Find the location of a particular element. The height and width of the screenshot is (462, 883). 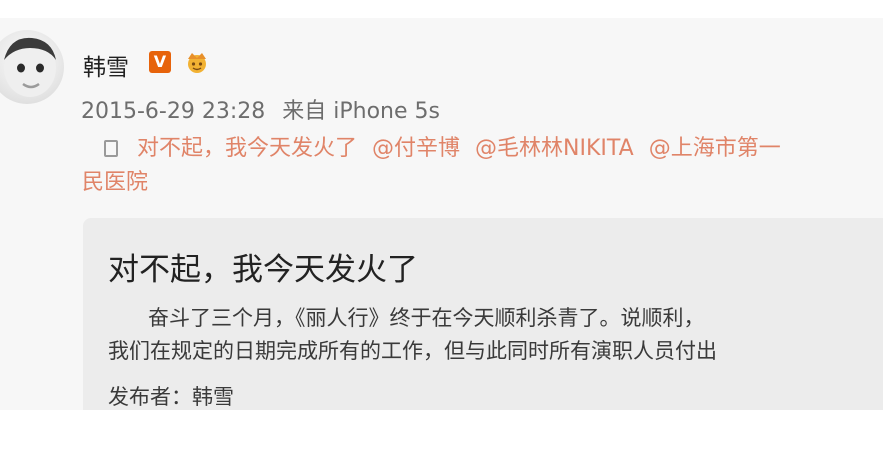

post-meta: 2015-6-29 23:28 来自 iPhone 5s is located at coordinates (265, 109).